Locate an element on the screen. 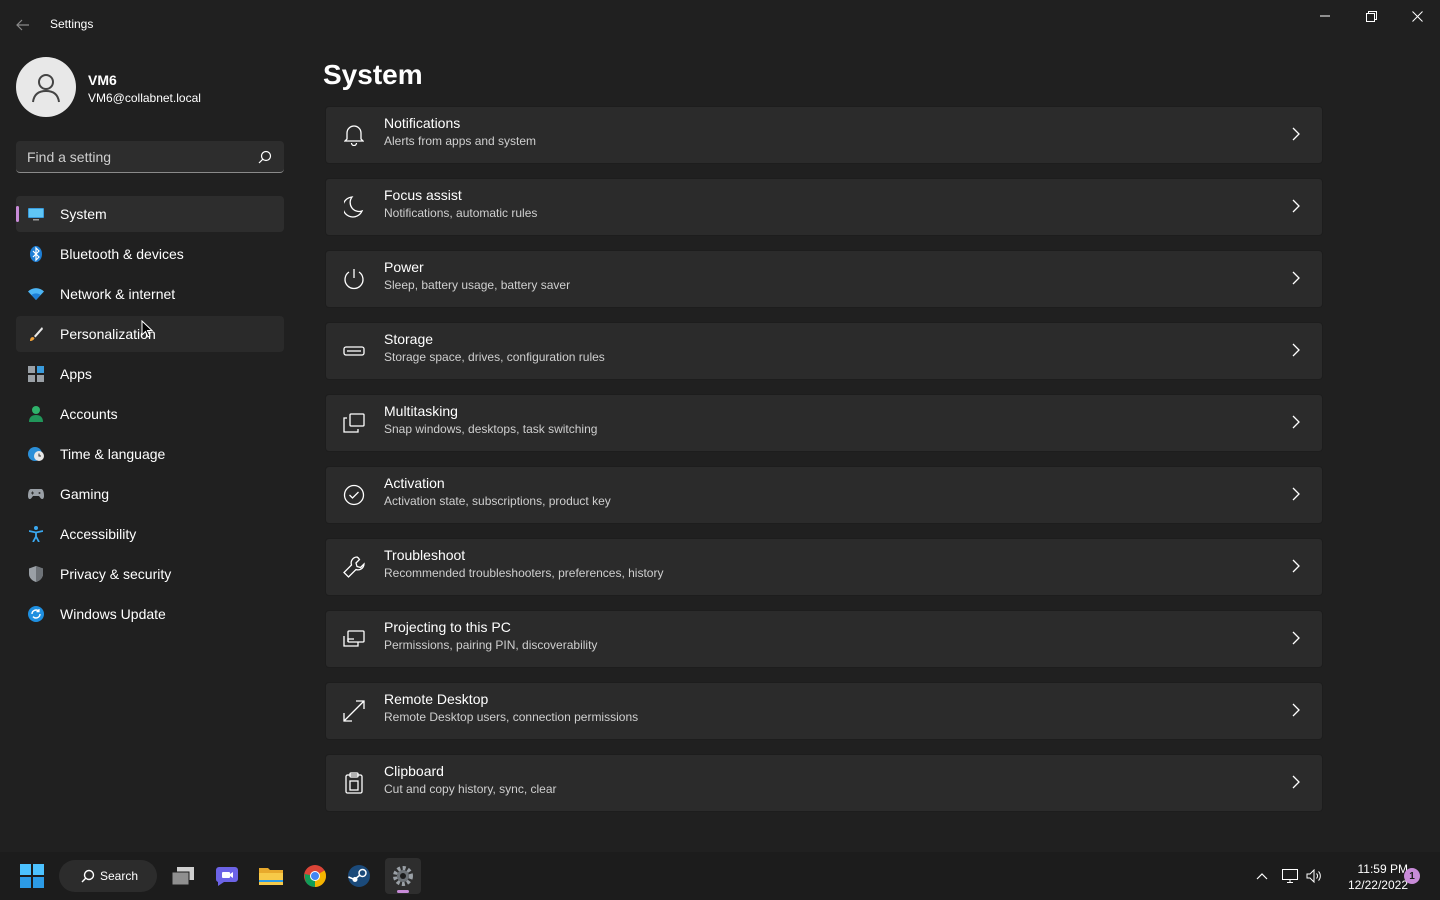 The width and height of the screenshot is (1440, 900). clock-date: 12/22/2022 is located at coordinates (1377, 885).